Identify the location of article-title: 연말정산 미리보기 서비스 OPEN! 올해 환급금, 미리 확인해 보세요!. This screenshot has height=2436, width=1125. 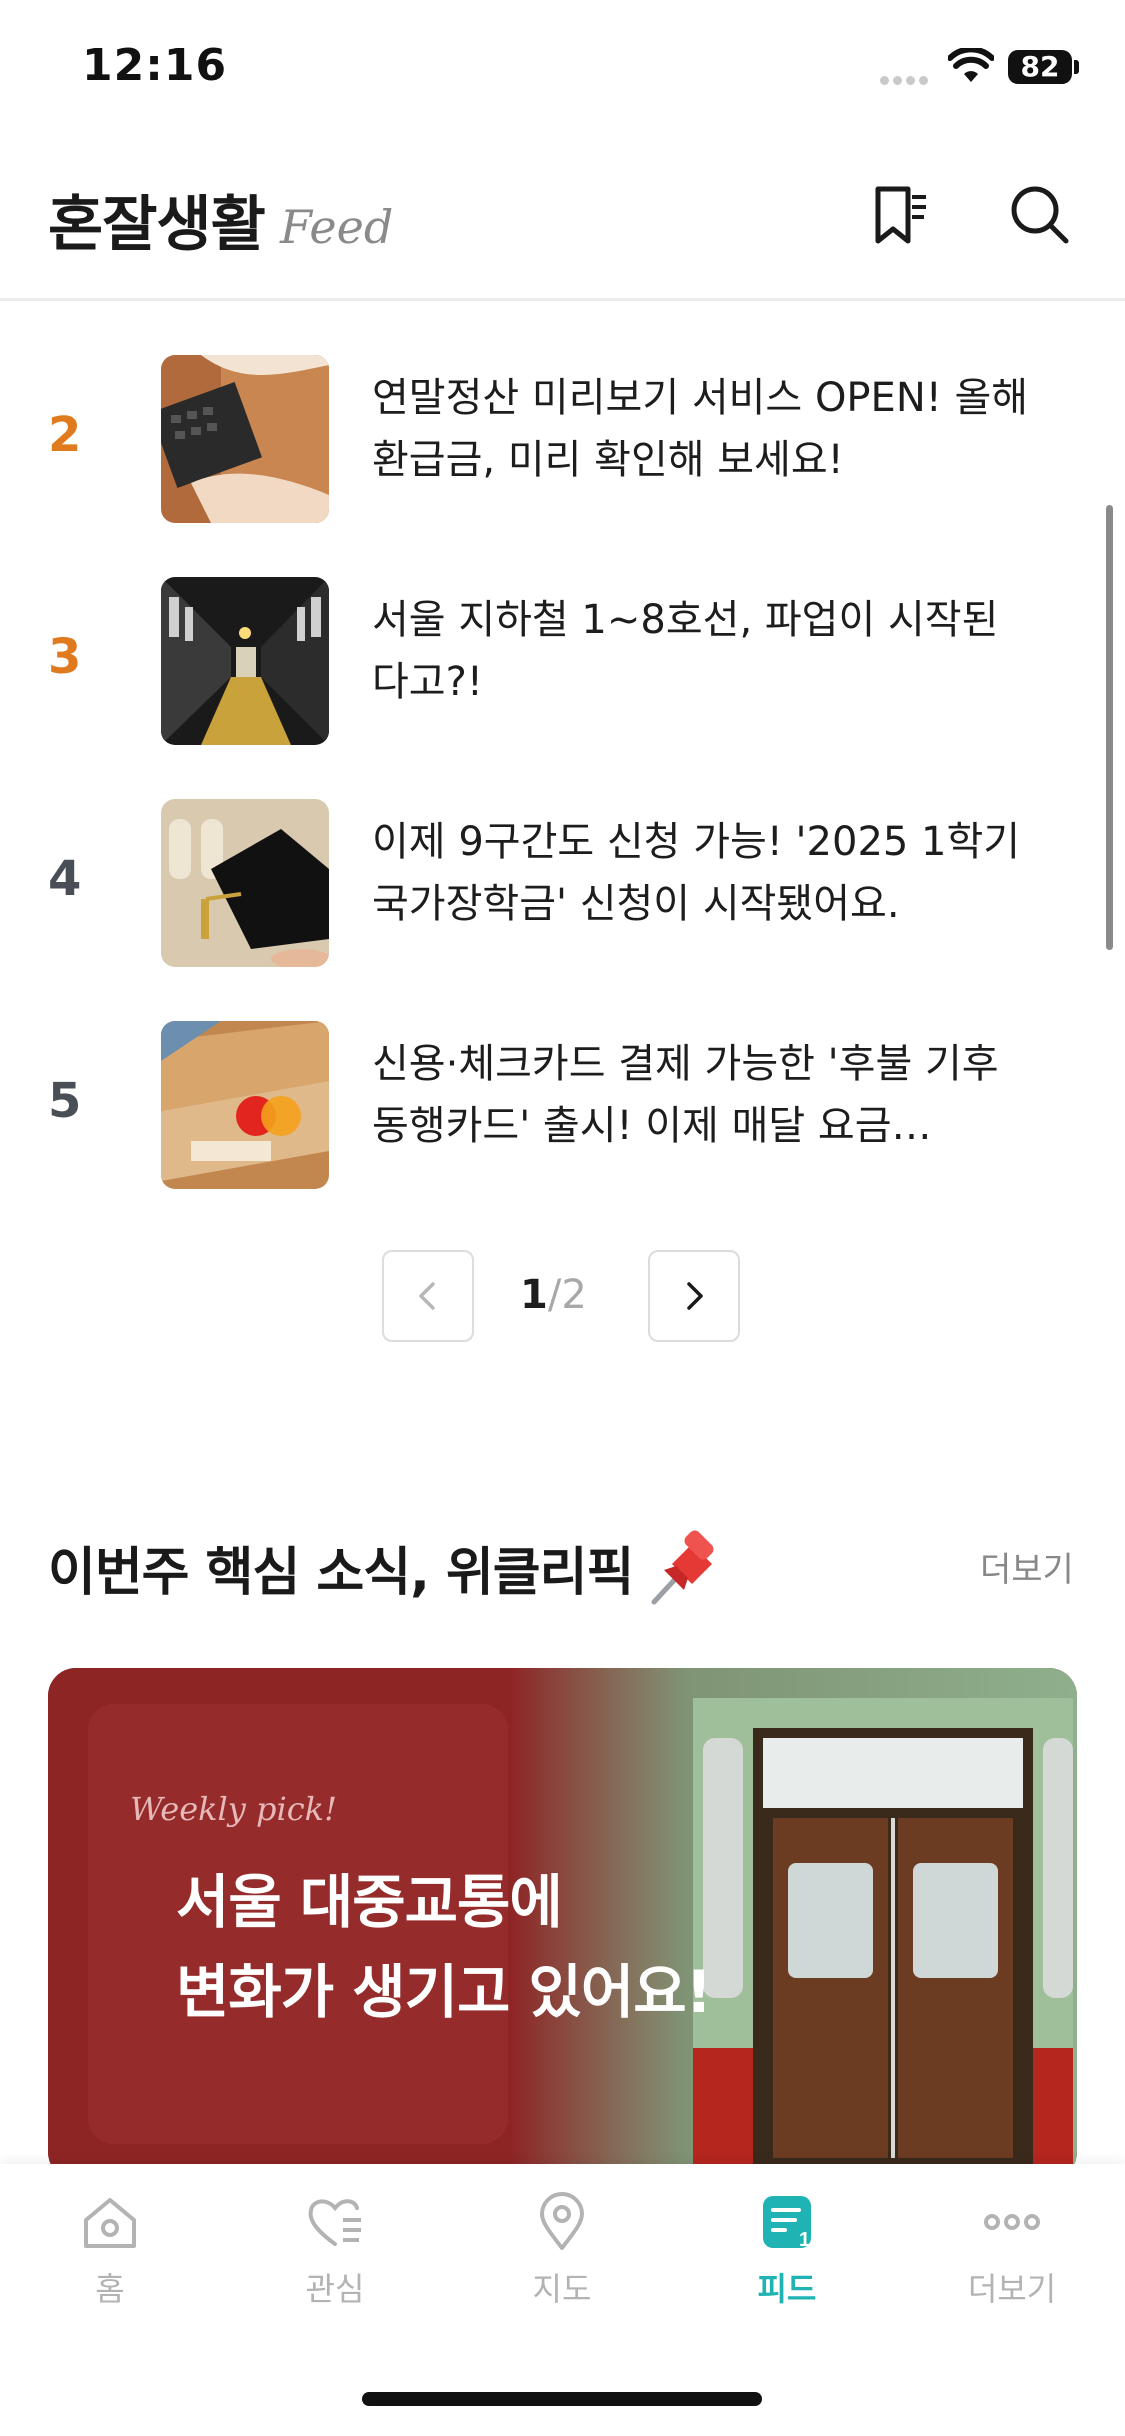
(700, 429).